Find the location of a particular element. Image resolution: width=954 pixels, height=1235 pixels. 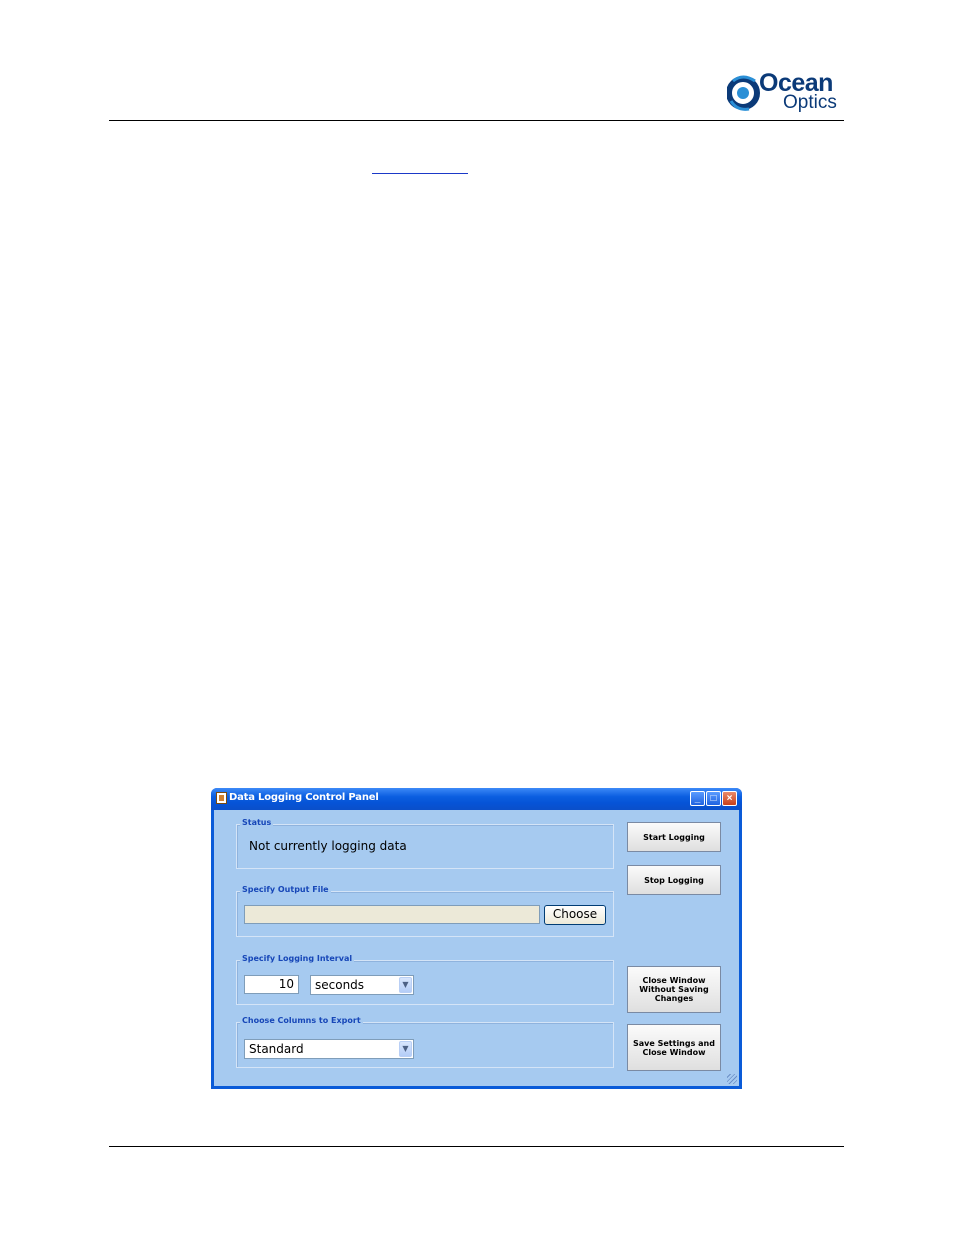

output-file-field is located at coordinates (392, 914).